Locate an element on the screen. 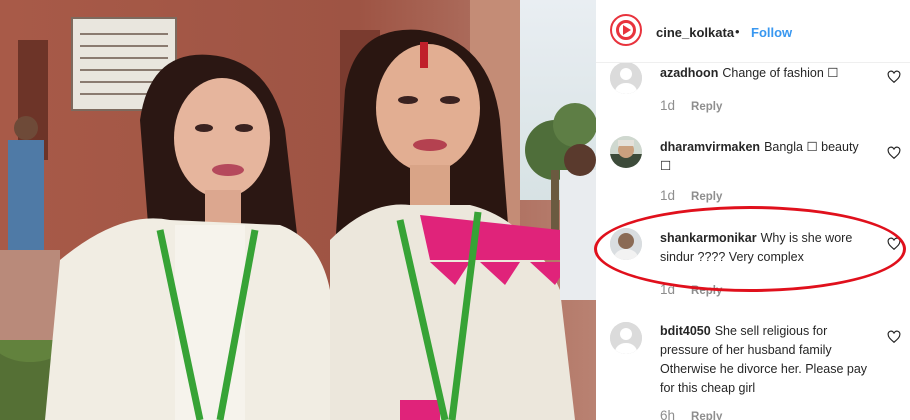 The image size is (910, 420). follow-button: Follow is located at coordinates (771, 32).